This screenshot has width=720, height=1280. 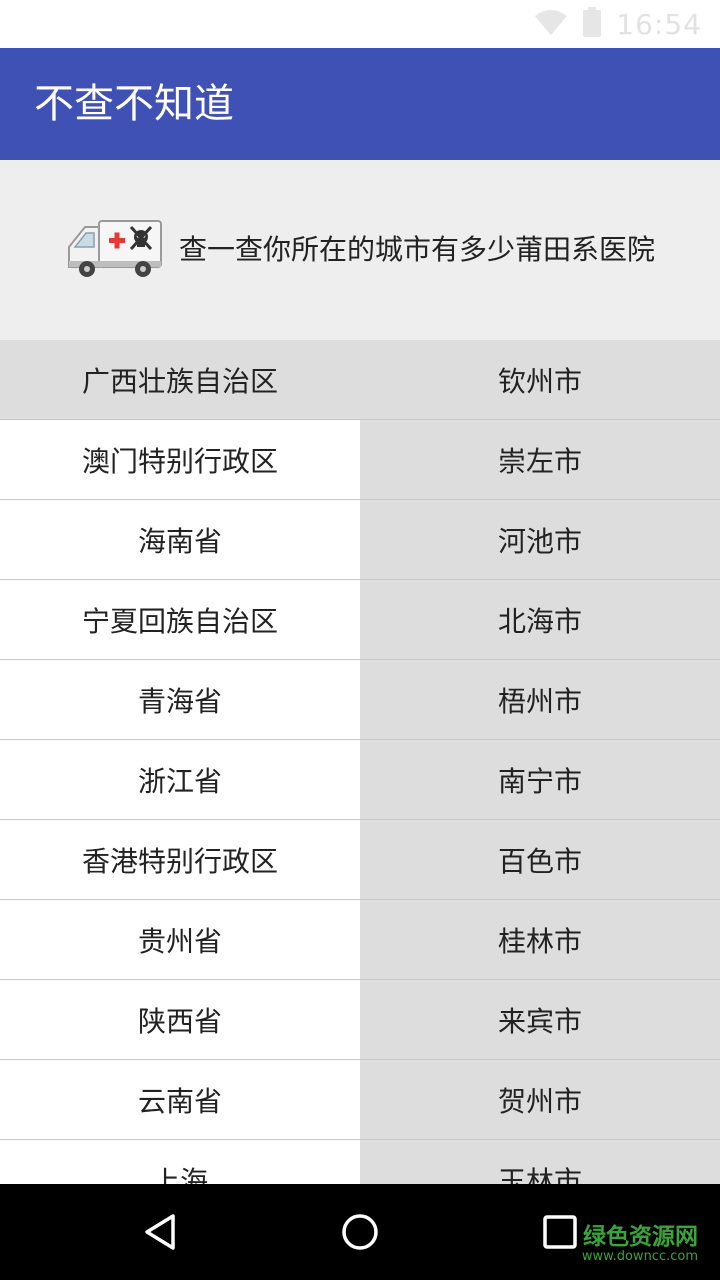 I want to click on list-row: 海南省 河池市, so click(x=360, y=540).